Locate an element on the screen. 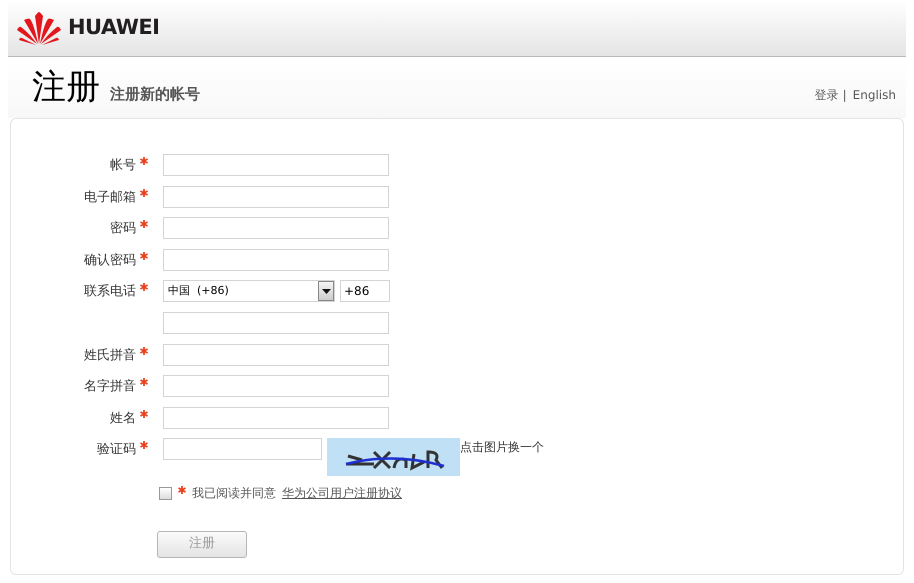  field-label: 电子邮箱 is located at coordinates (110, 197).